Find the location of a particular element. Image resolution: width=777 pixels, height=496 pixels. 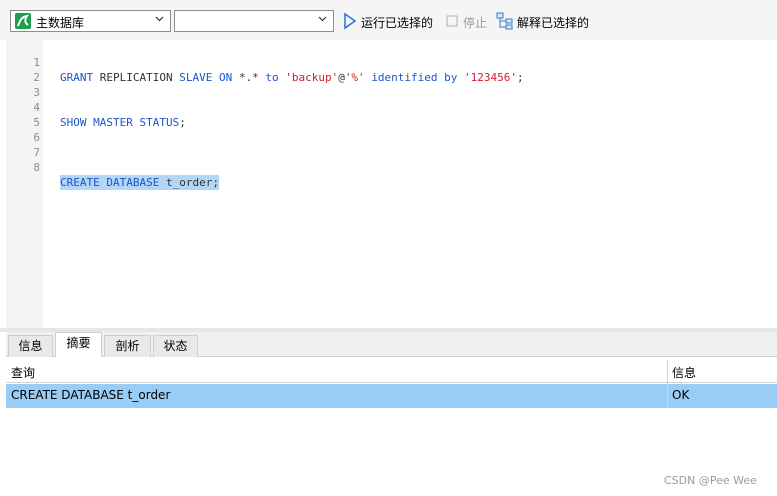

code-line: 4 SHOW MASTER STATUS; is located at coordinates (391, 107).